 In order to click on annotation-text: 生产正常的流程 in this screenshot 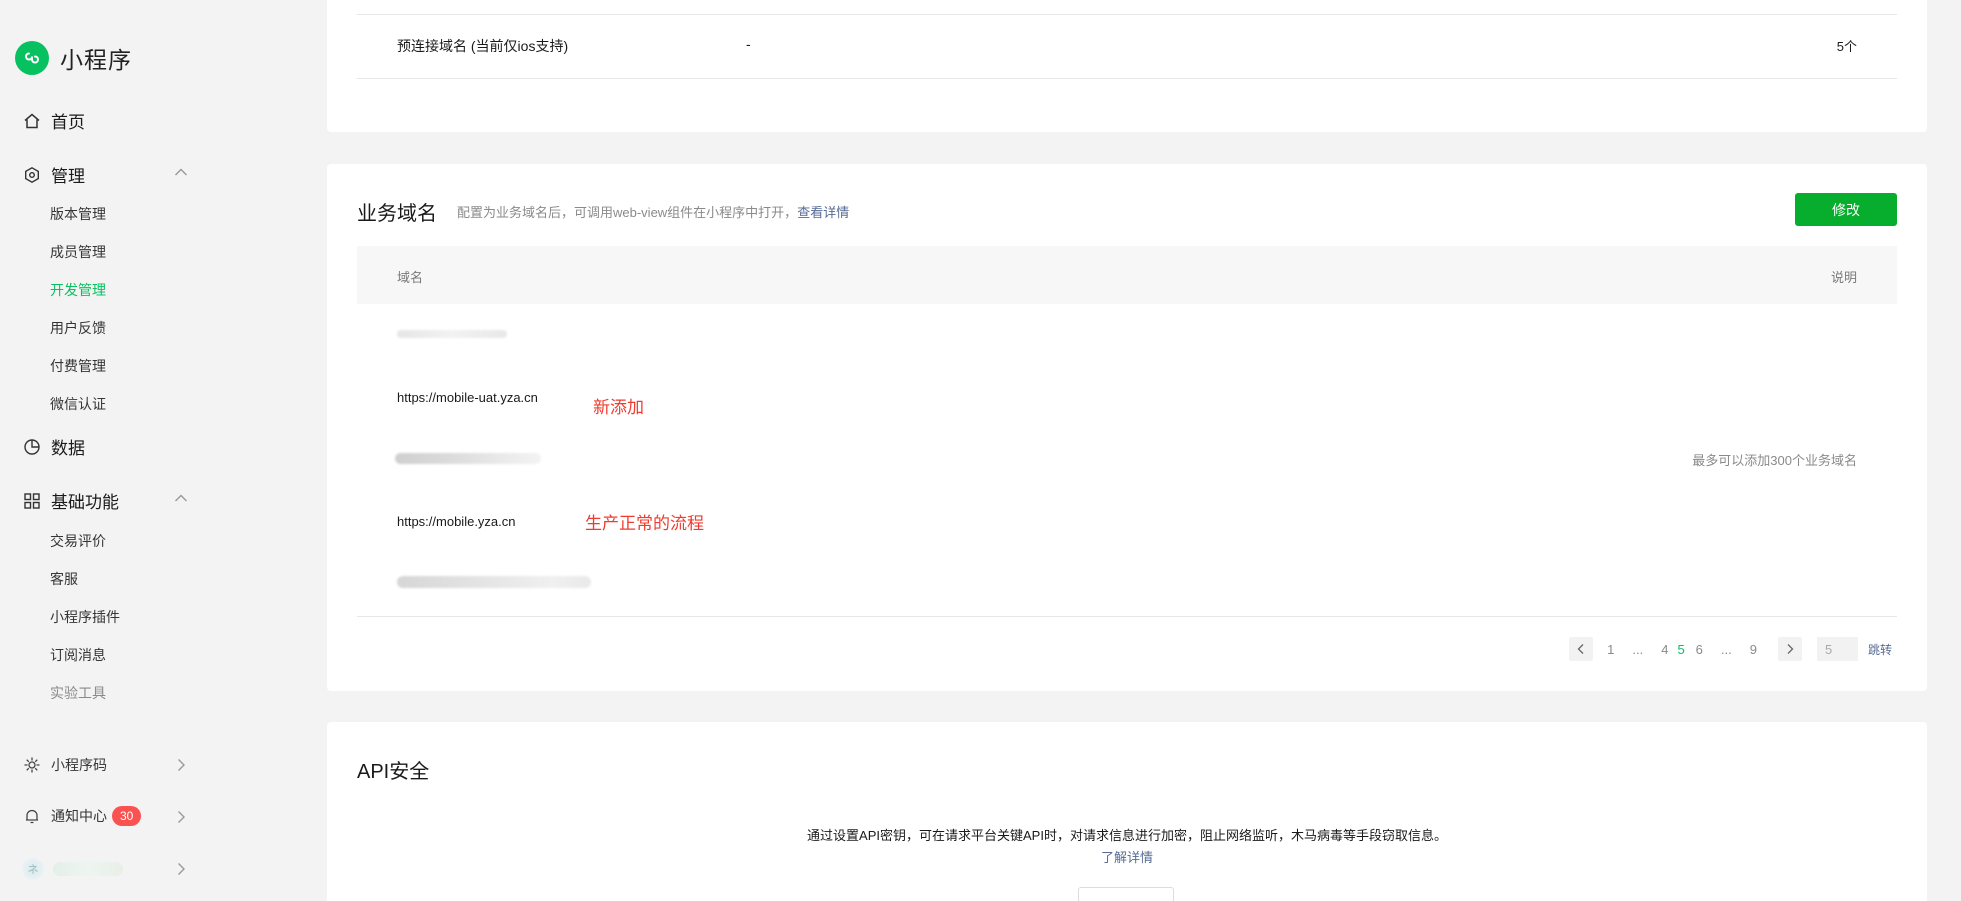, I will do `click(644, 523)`.